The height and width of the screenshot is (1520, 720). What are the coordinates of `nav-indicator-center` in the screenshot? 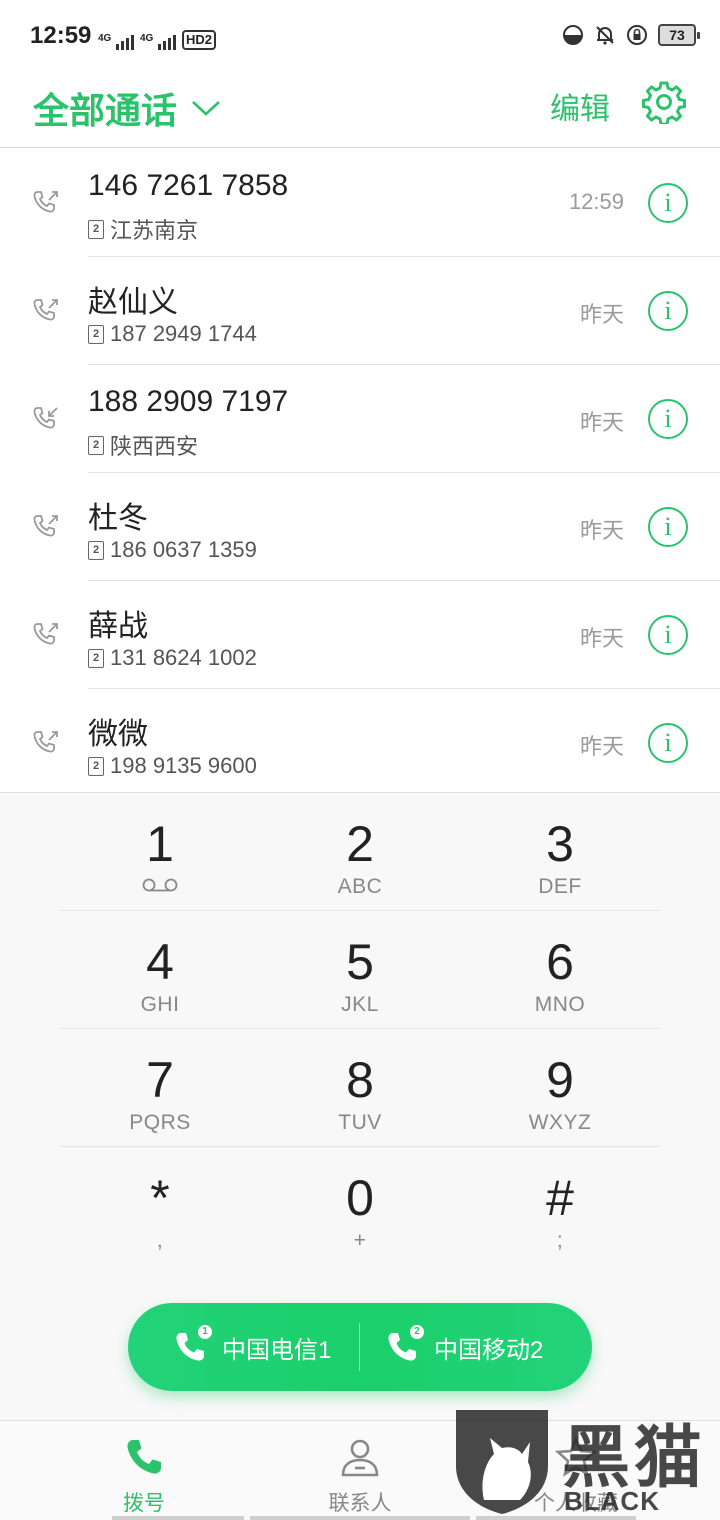 It's located at (360, 1518).